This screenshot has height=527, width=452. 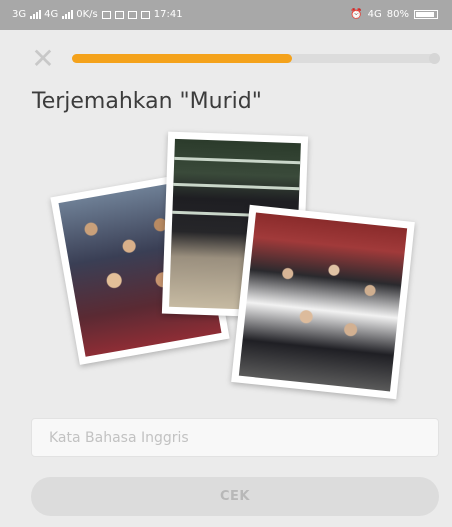 What do you see at coordinates (87, 14) in the screenshot?
I see `network-speed: 0K/s` at bounding box center [87, 14].